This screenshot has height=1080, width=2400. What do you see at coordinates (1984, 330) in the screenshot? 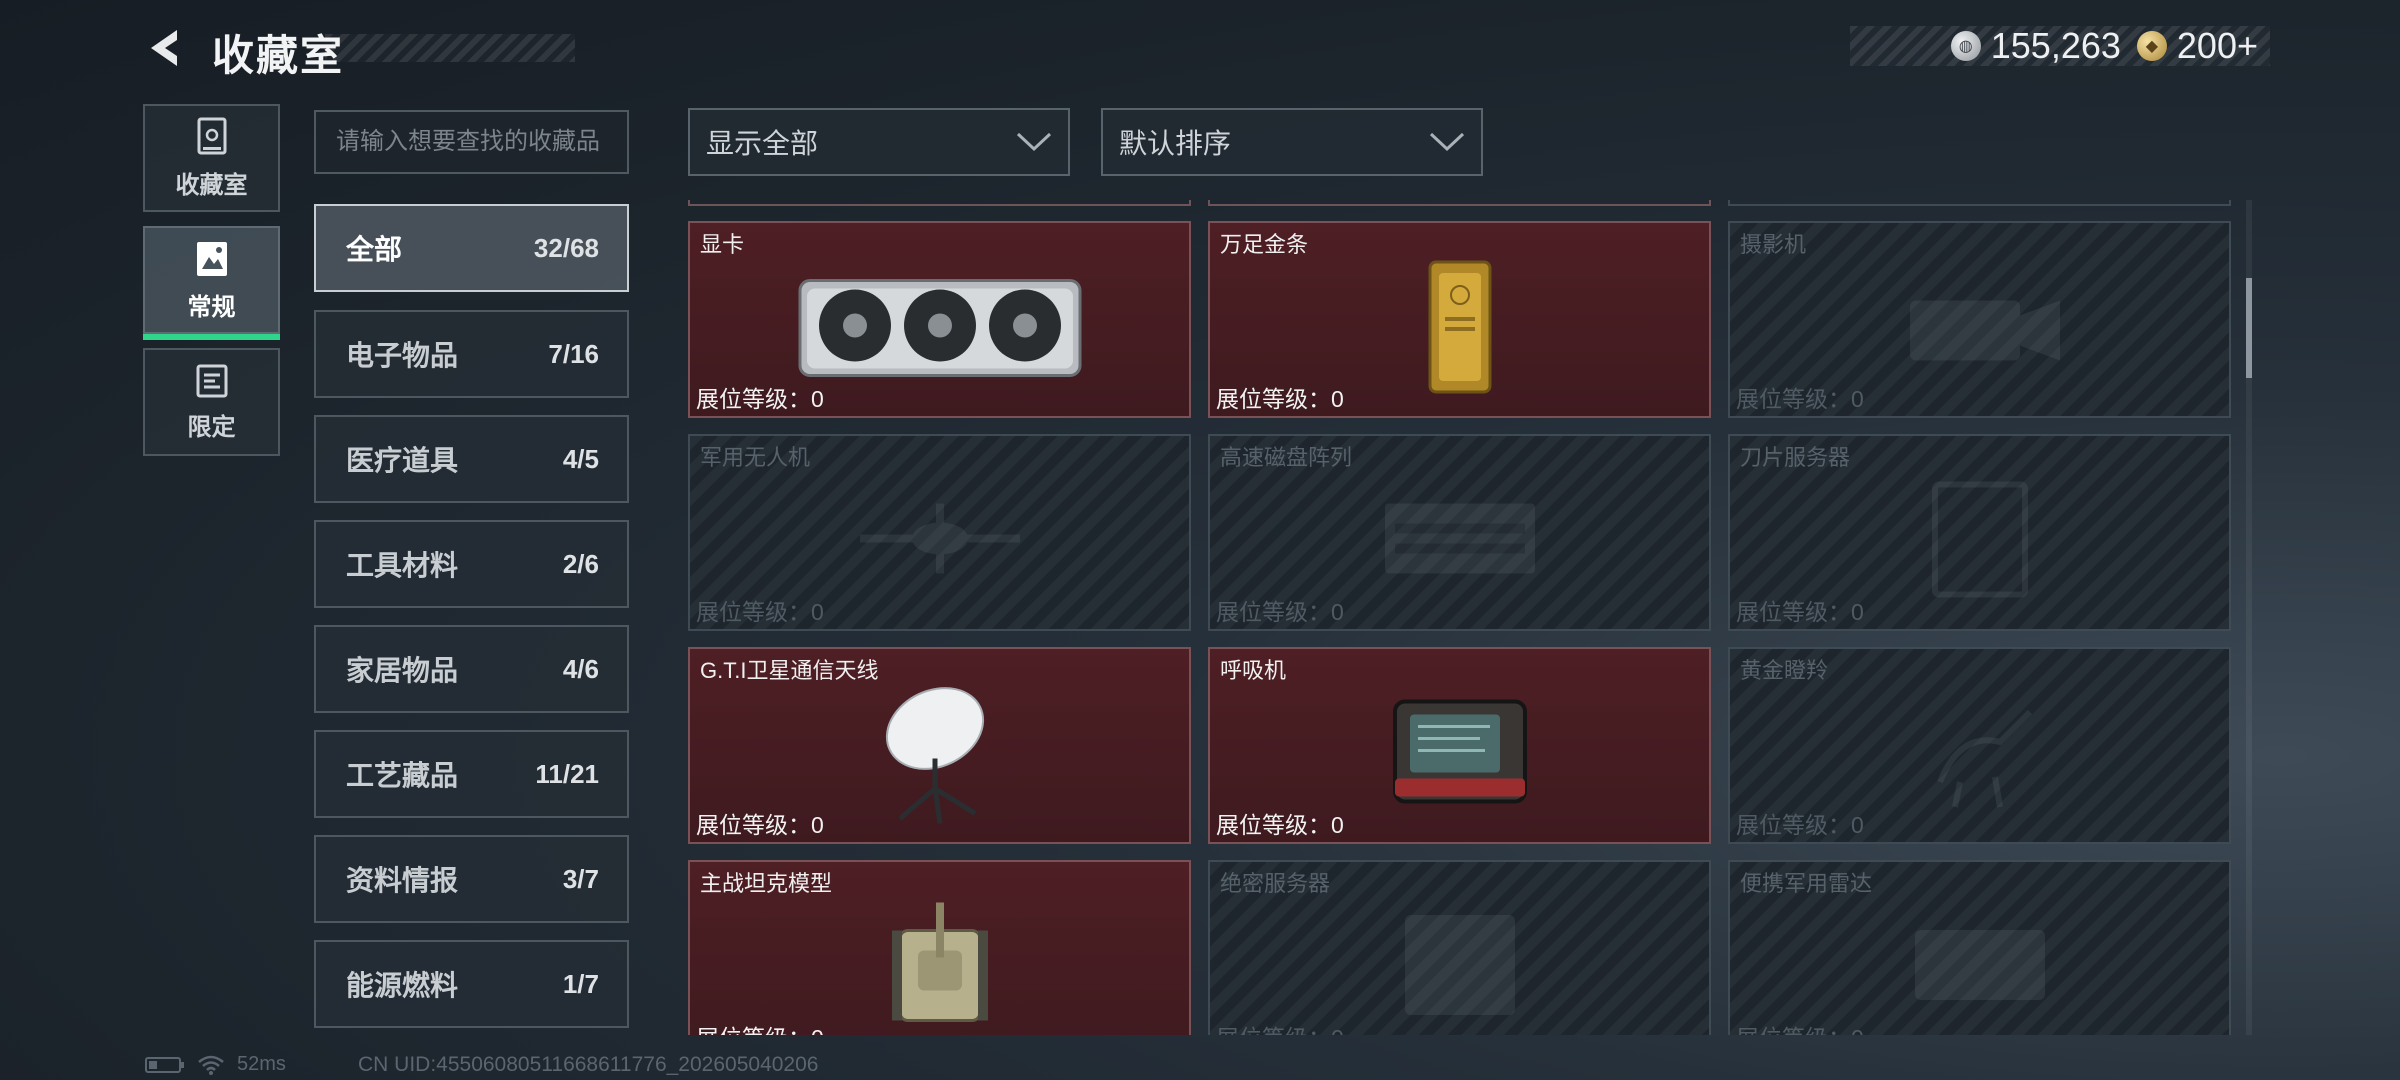
I see `camera-icon` at bounding box center [1984, 330].